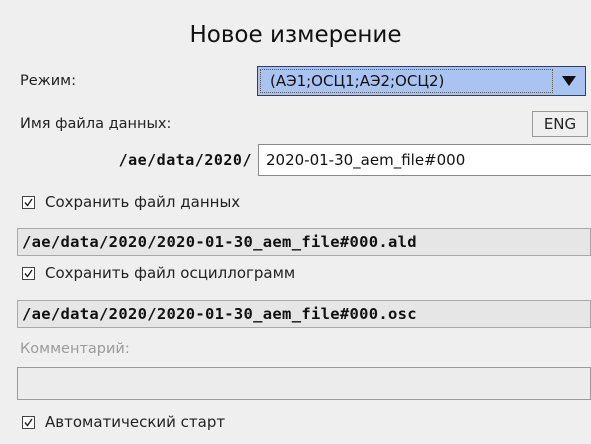  Describe the element at coordinates (406, 81) in the screenshot. I see `mode-select-value: (АЭ1;ОСЦ1;АЭ2;ОСЦ2)` at that location.